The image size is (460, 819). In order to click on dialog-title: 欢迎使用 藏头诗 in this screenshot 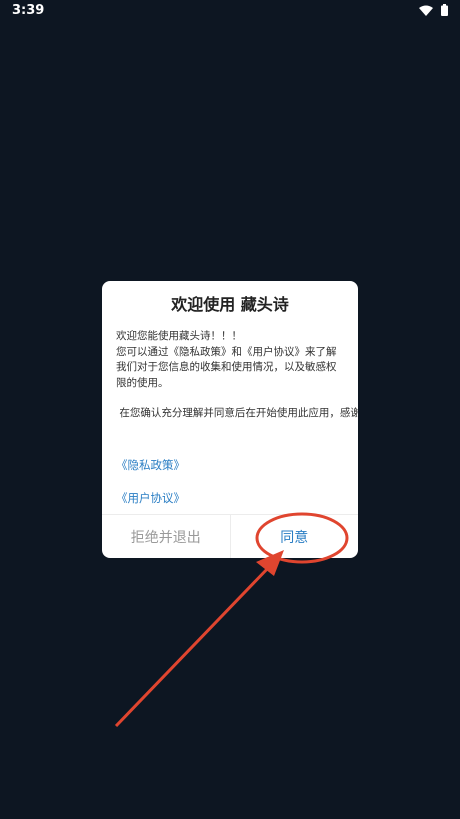, I will do `click(230, 304)`.